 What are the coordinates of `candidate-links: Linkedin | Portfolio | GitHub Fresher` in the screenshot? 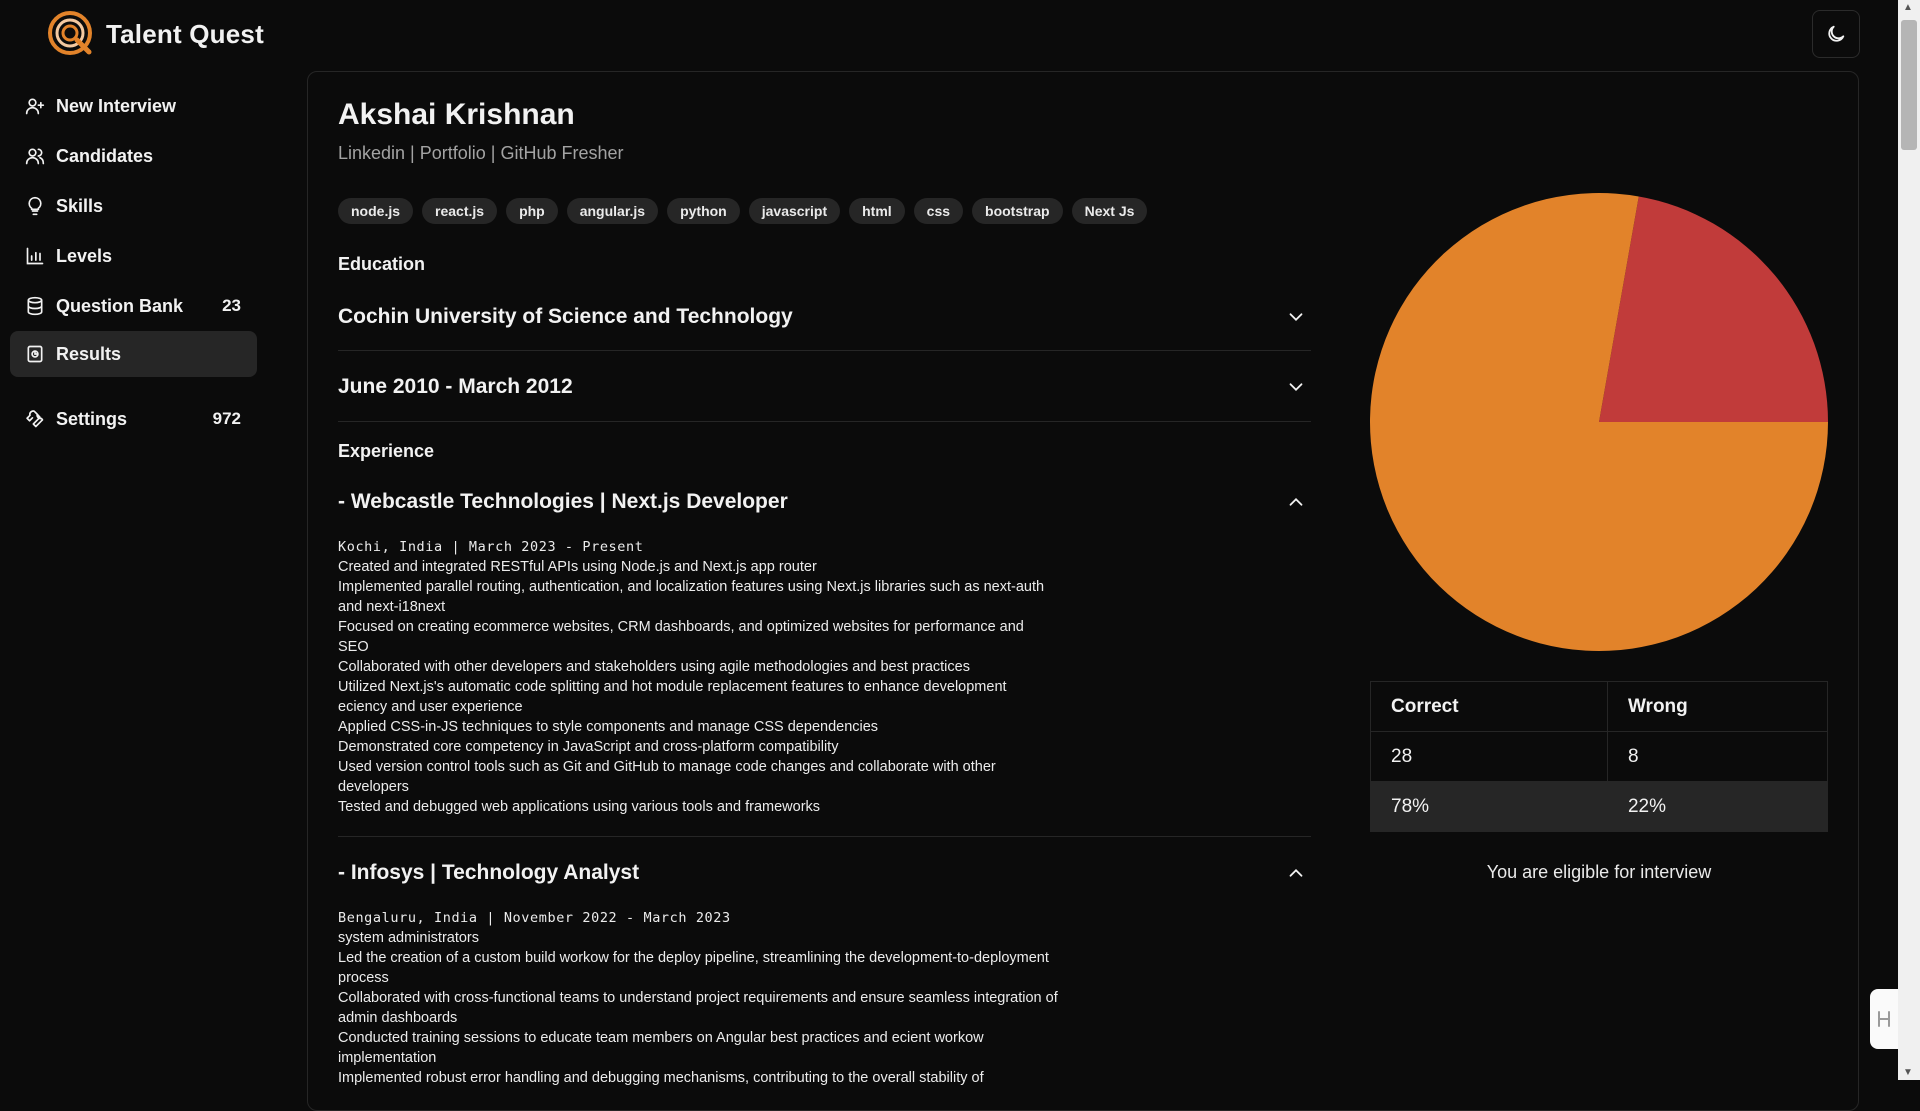 It's located at (481, 153).